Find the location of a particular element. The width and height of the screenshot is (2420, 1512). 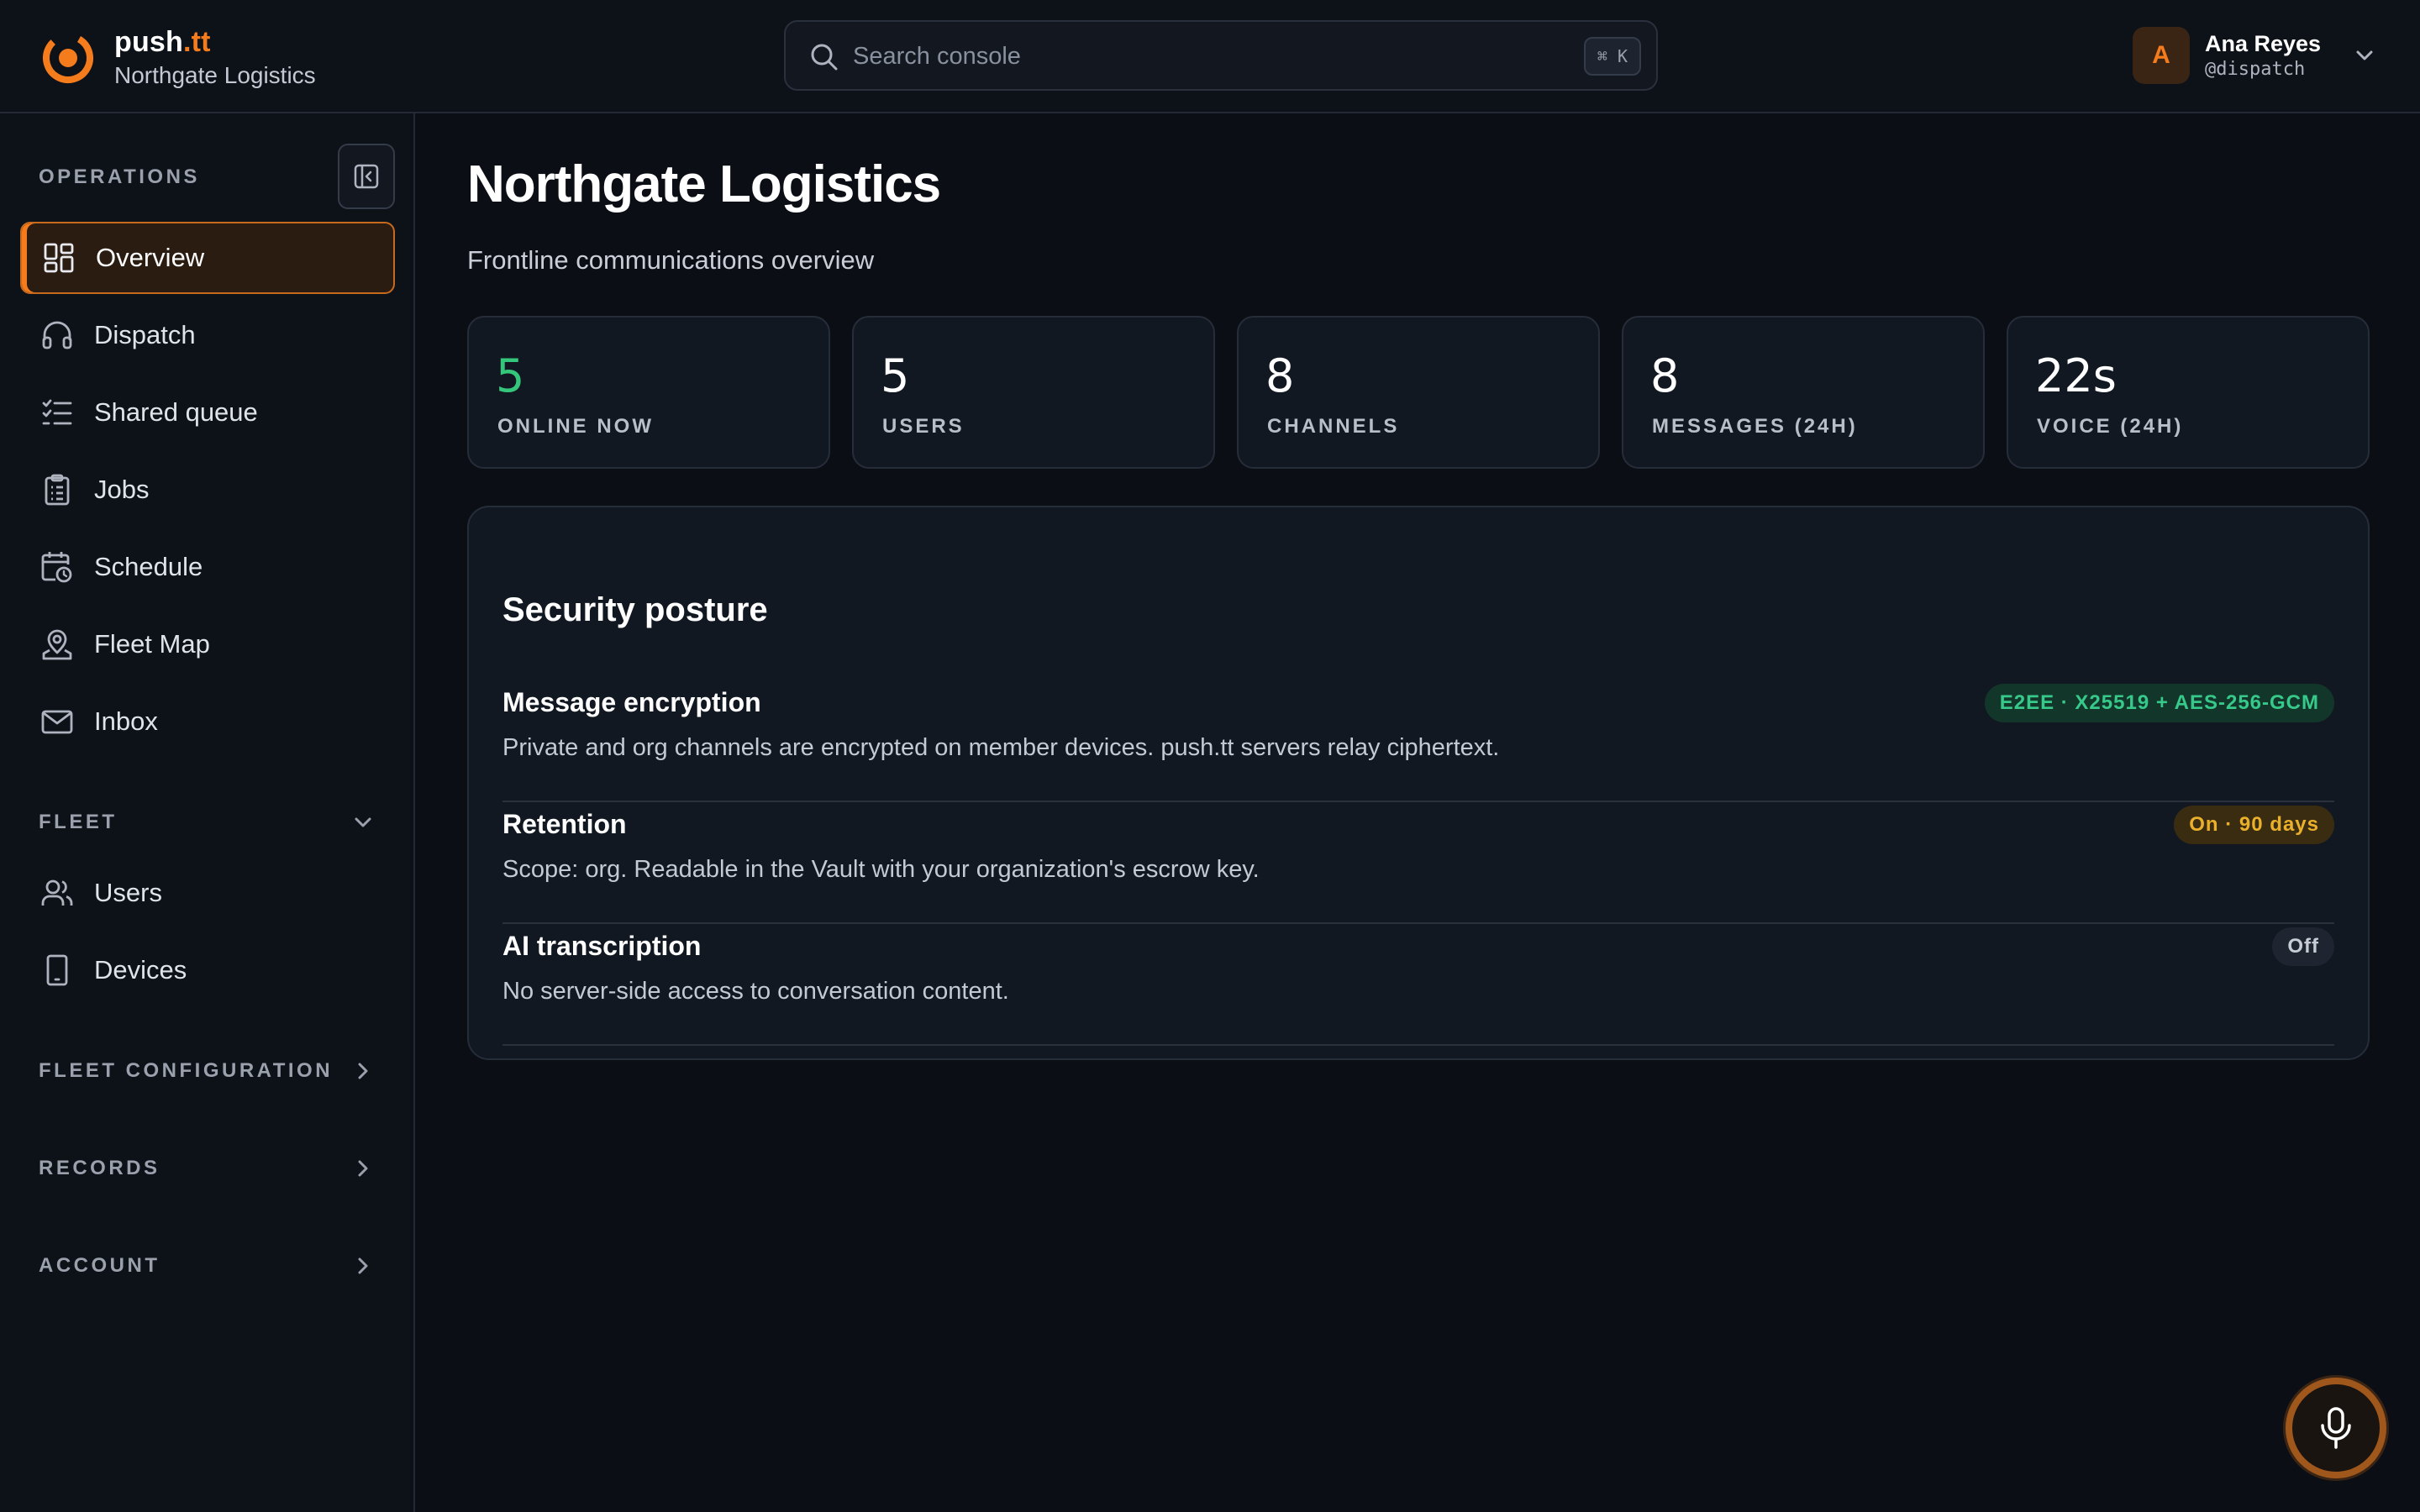

section-label-fleet-configuration: FLEET CONFIGURATION is located at coordinates (186, 1071).